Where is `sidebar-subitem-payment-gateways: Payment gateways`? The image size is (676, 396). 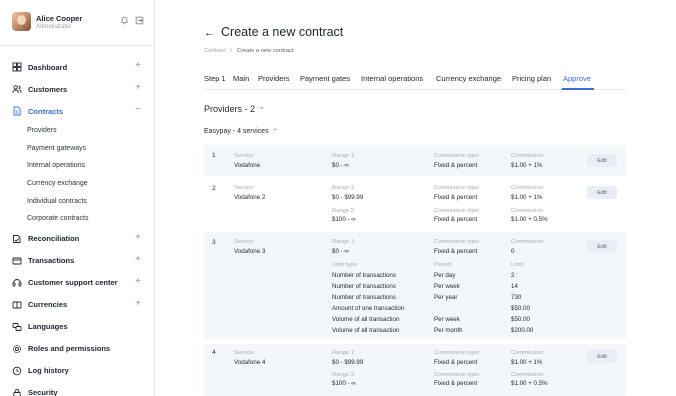
sidebar-subitem-payment-gateways: Payment gateways is located at coordinates (77, 149).